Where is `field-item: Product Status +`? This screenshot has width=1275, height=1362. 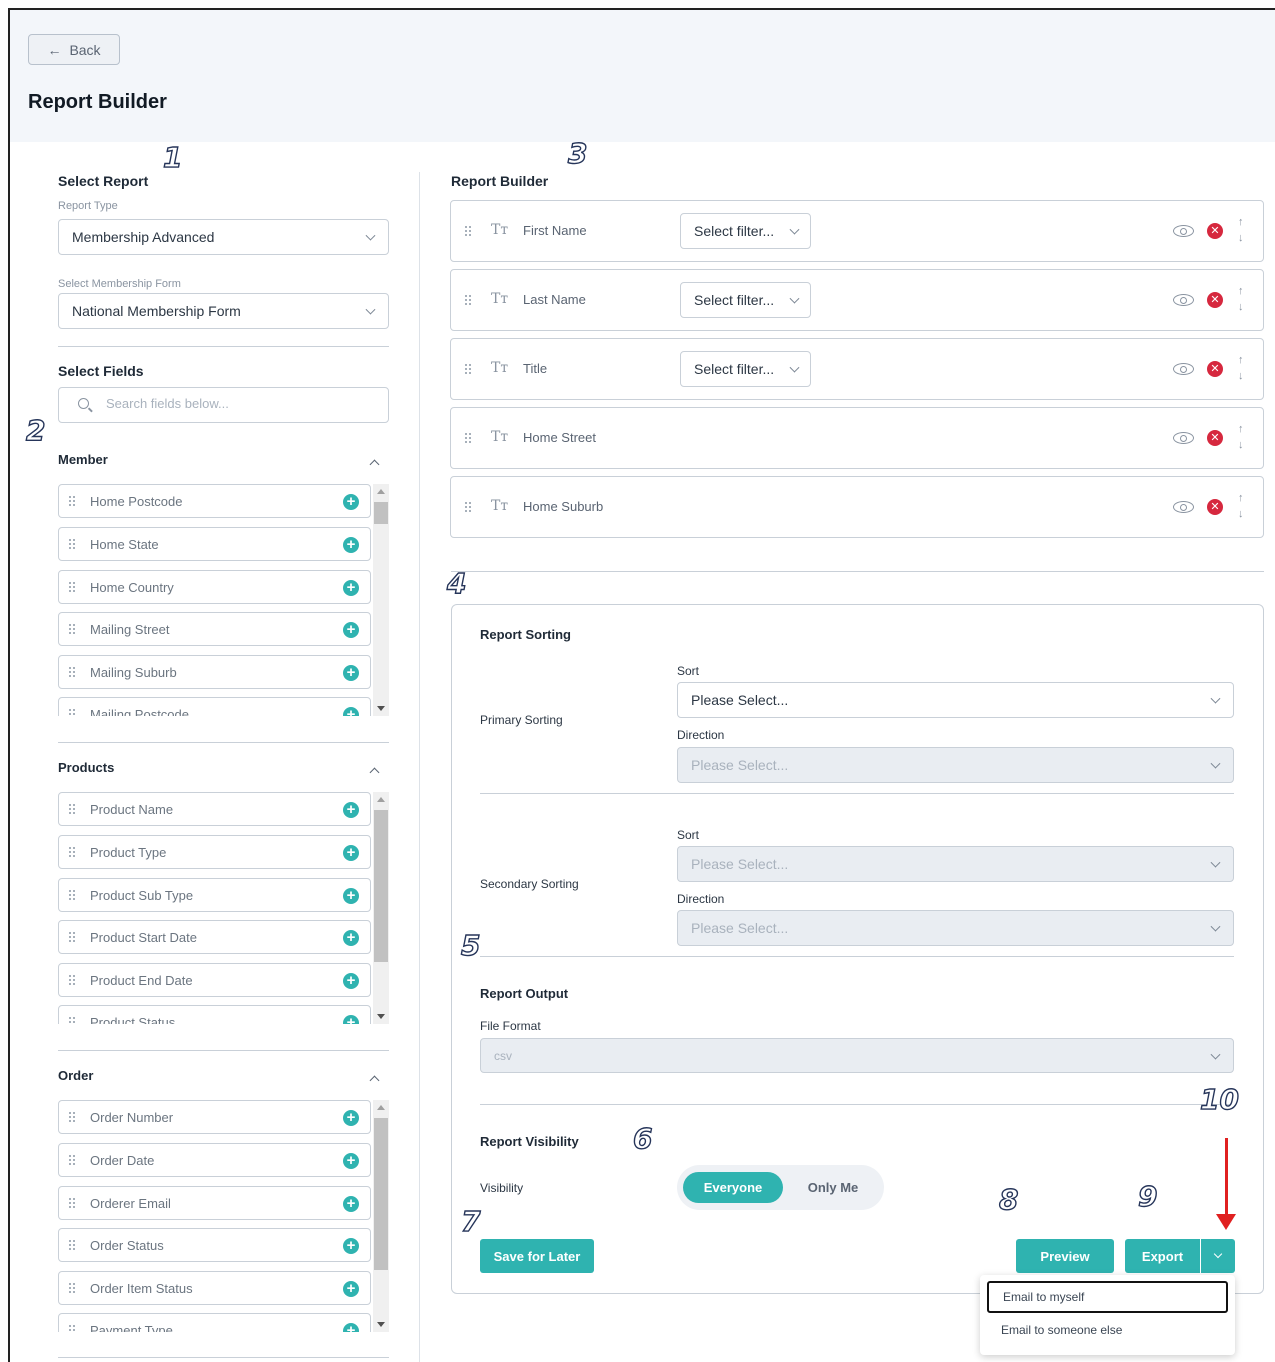 field-item: Product Status + is located at coordinates (214, 1014).